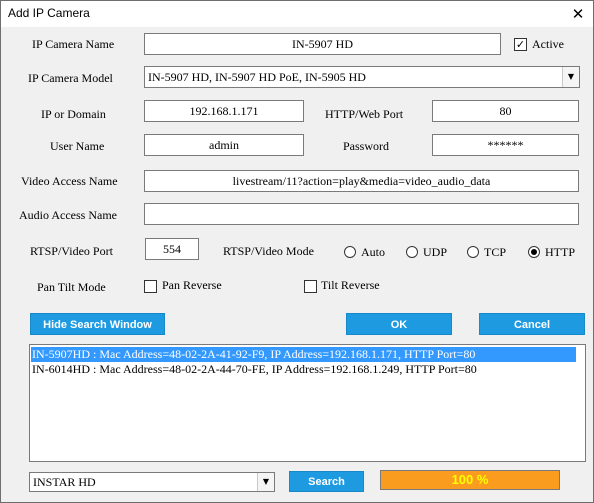  Describe the element at coordinates (77, 146) in the screenshot. I see `user-name-label: User Name` at that location.